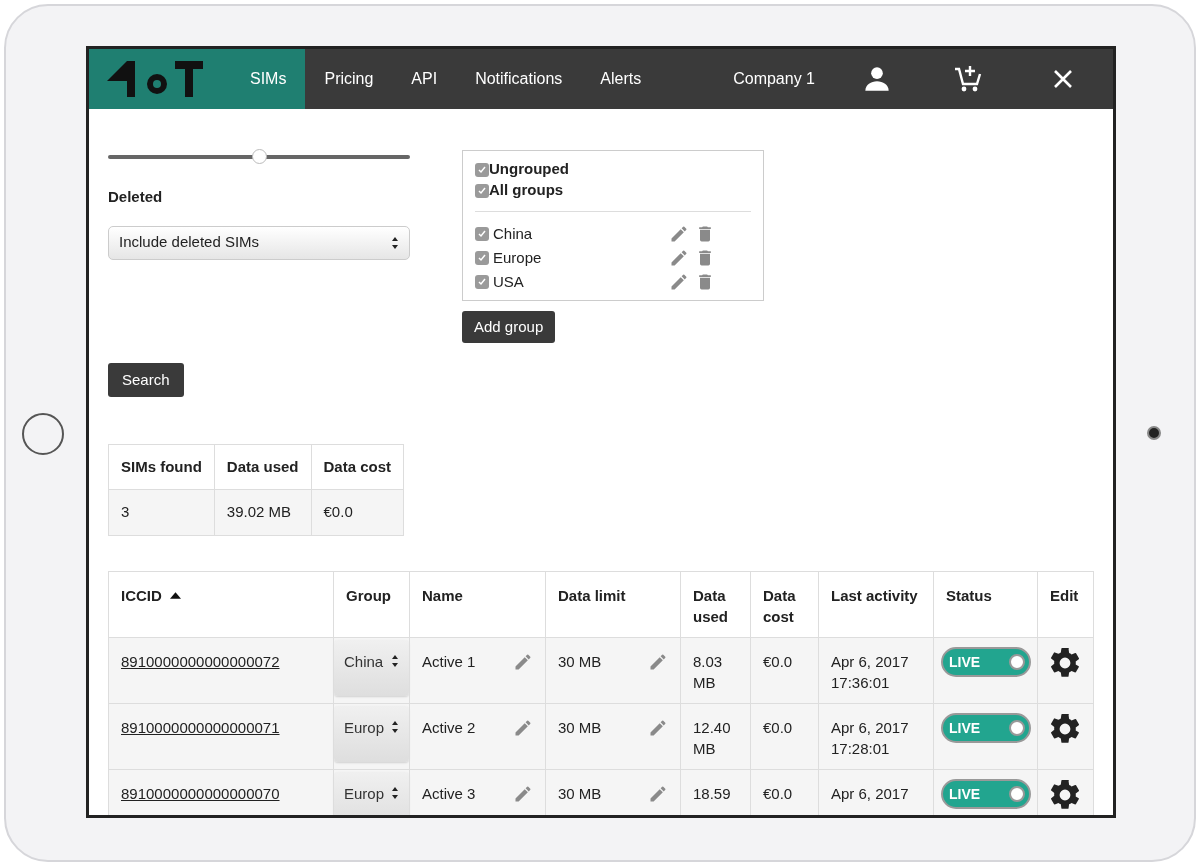  What do you see at coordinates (136, 197) in the screenshot?
I see `field-label: Deleted` at bounding box center [136, 197].